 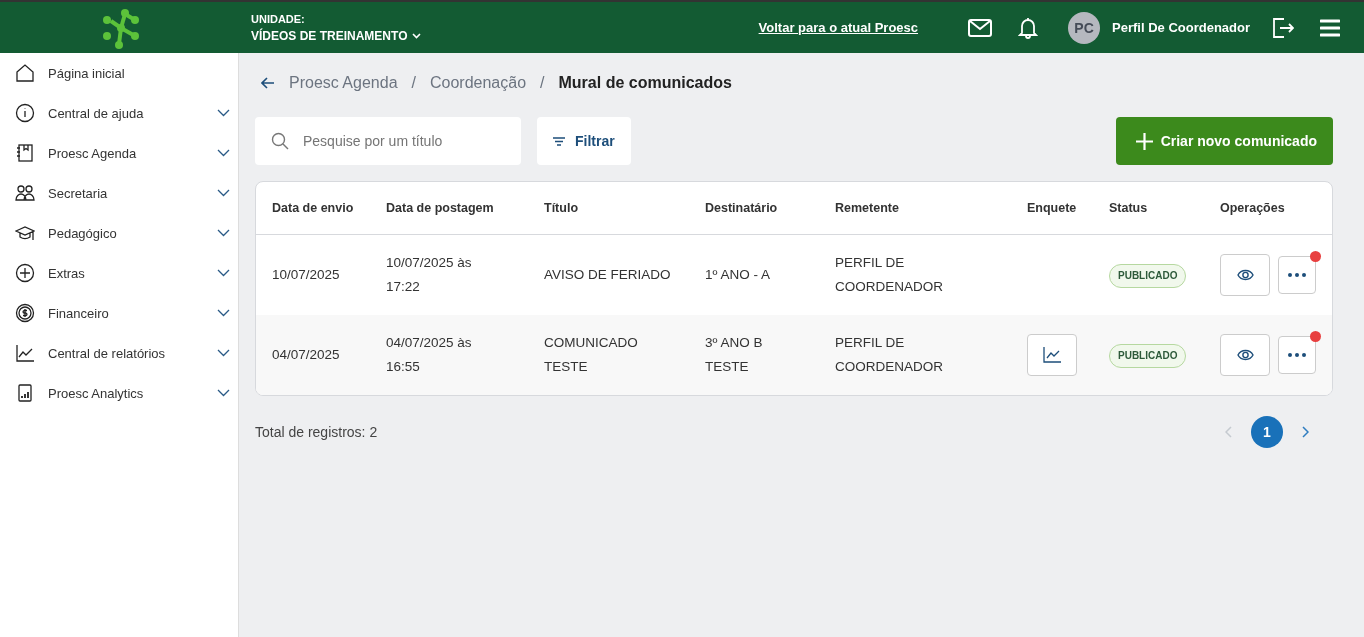 What do you see at coordinates (336, 35) in the screenshot?
I see `unit-selector: VÍDEOS DE TREINAMENTO` at bounding box center [336, 35].